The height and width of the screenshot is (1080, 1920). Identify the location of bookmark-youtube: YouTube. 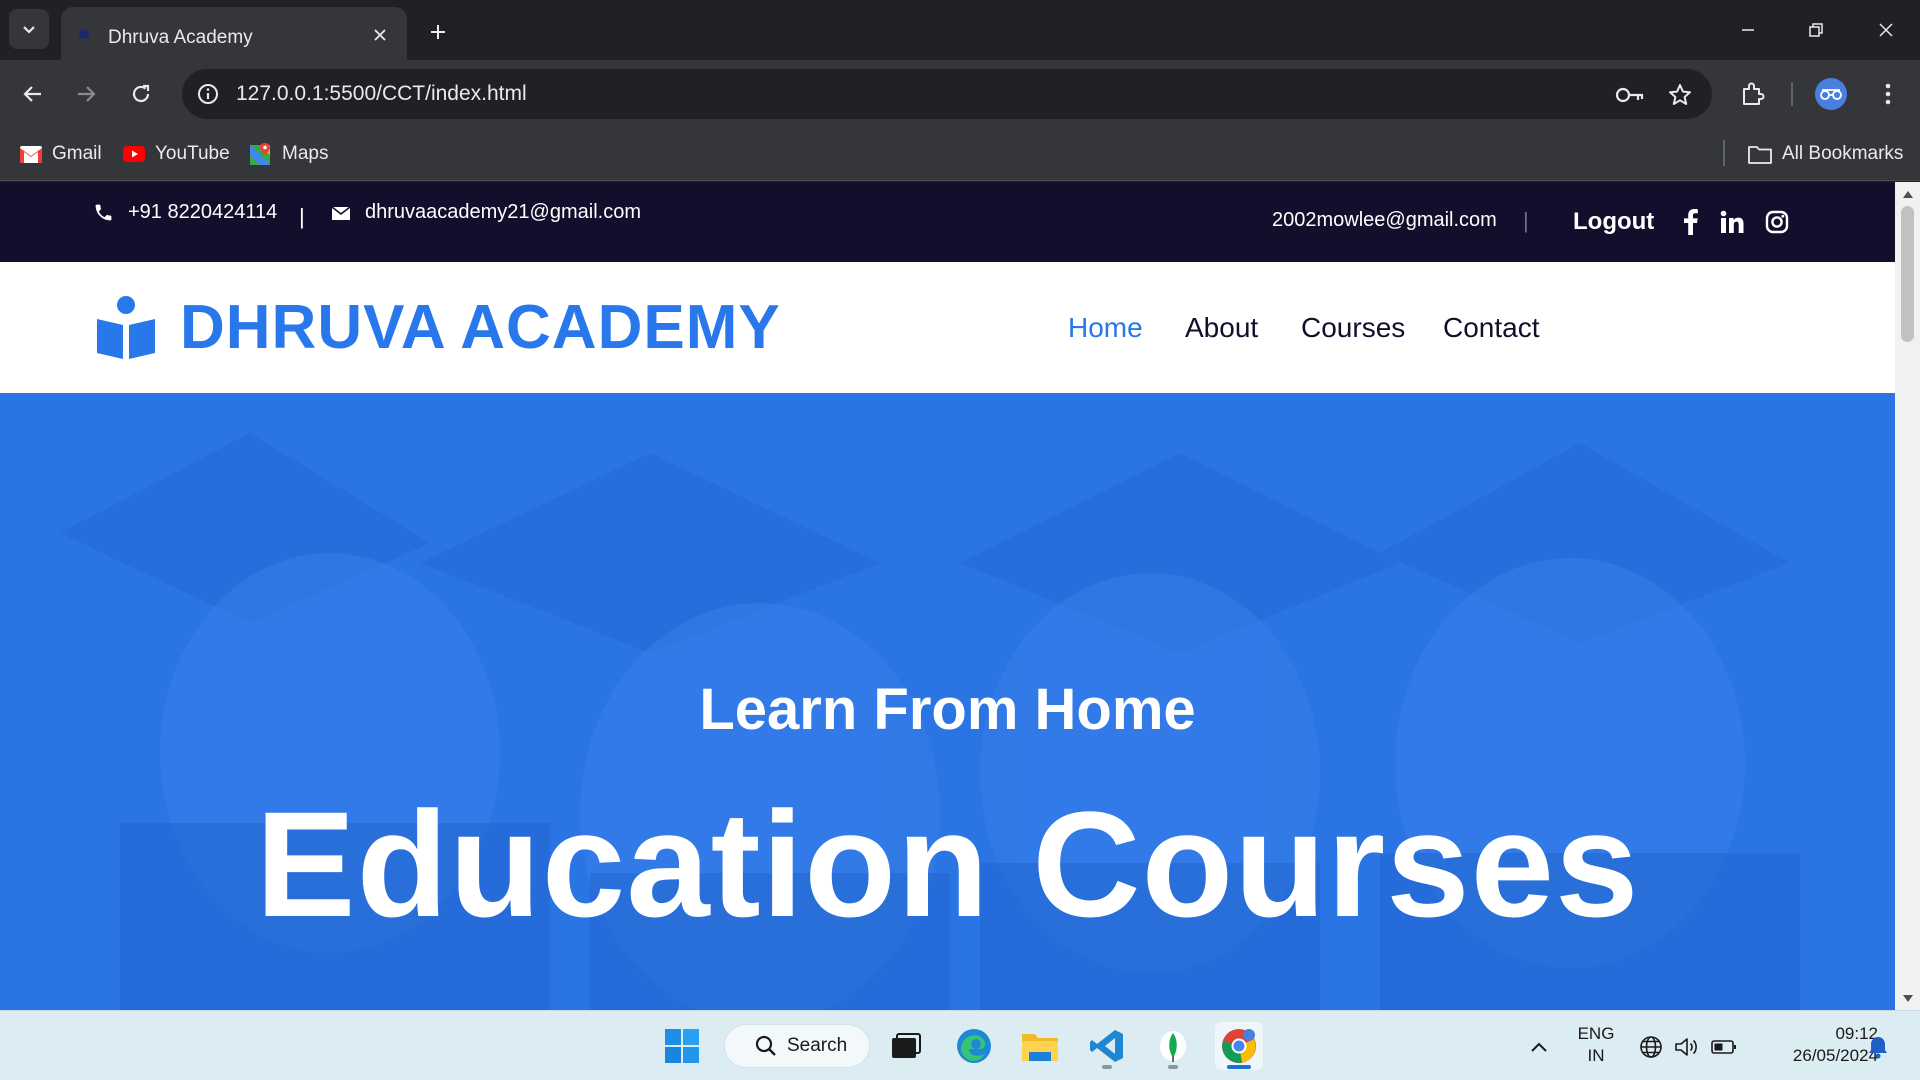
(176, 154).